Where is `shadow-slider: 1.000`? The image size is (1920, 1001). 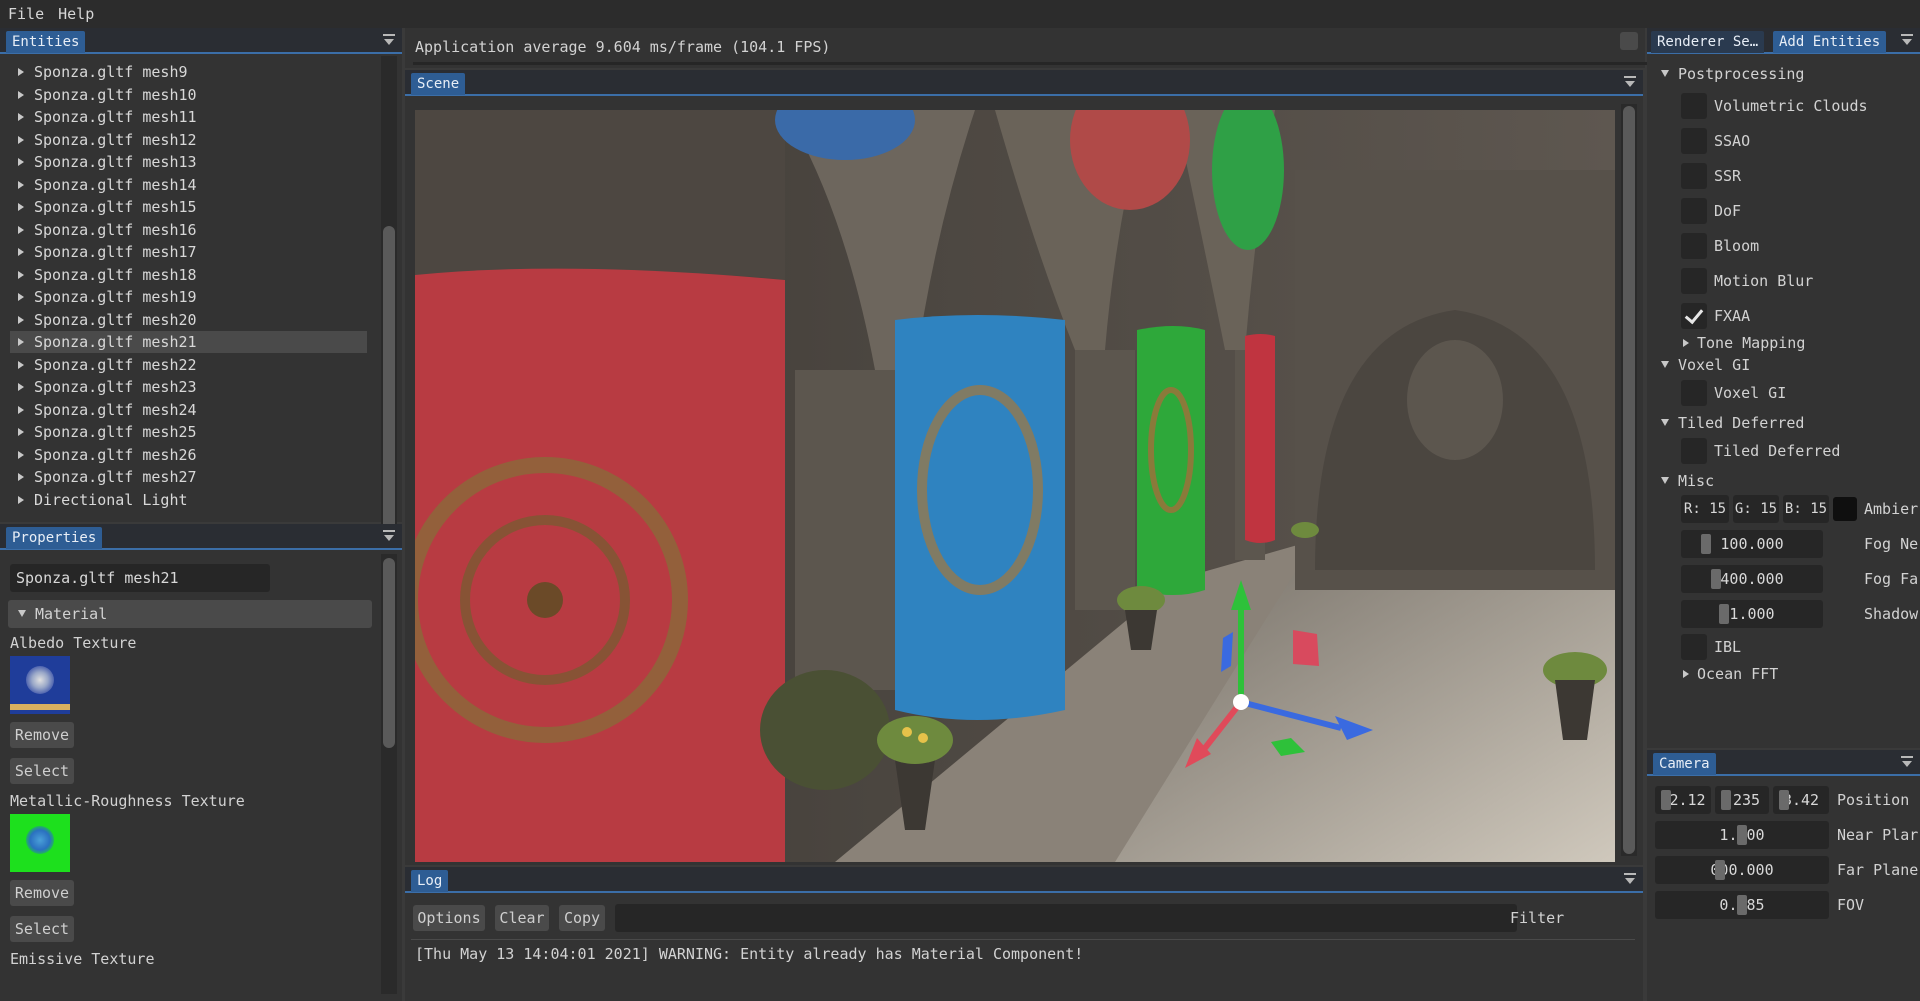
shadow-slider: 1.000 is located at coordinates (1752, 614).